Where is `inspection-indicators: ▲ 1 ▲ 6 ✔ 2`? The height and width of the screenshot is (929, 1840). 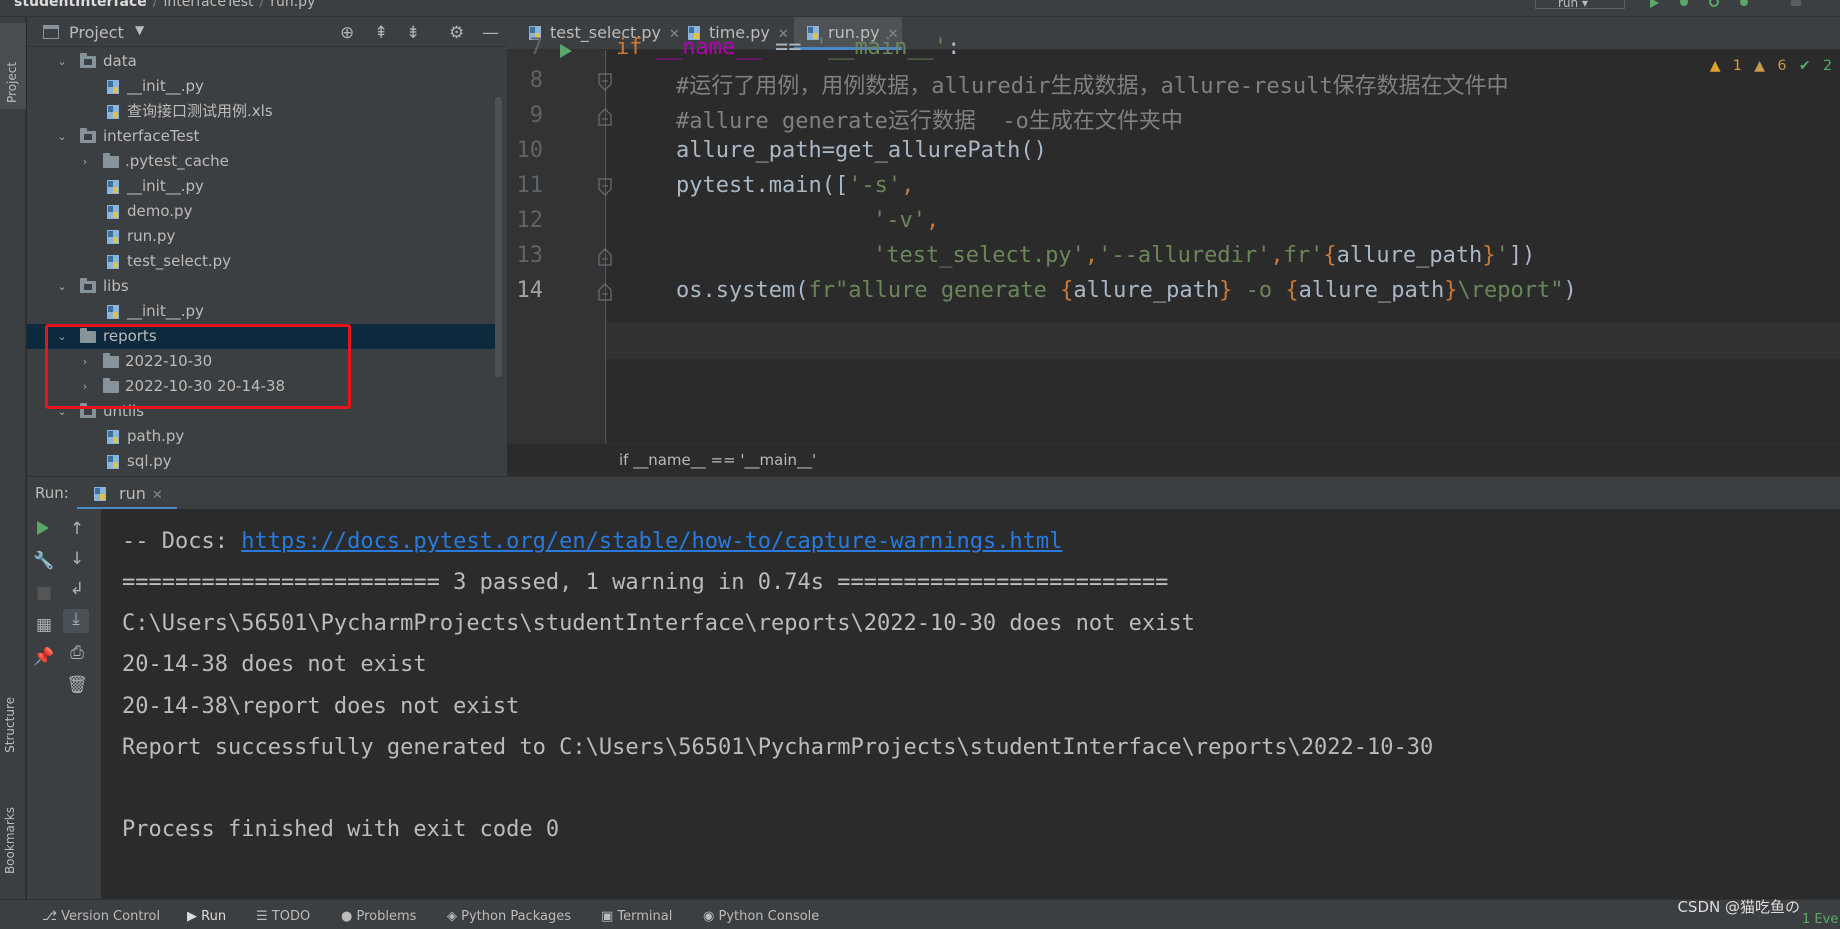
inspection-indicators: ▲ 1 ▲ 6 ✔ 2 is located at coordinates (1767, 66).